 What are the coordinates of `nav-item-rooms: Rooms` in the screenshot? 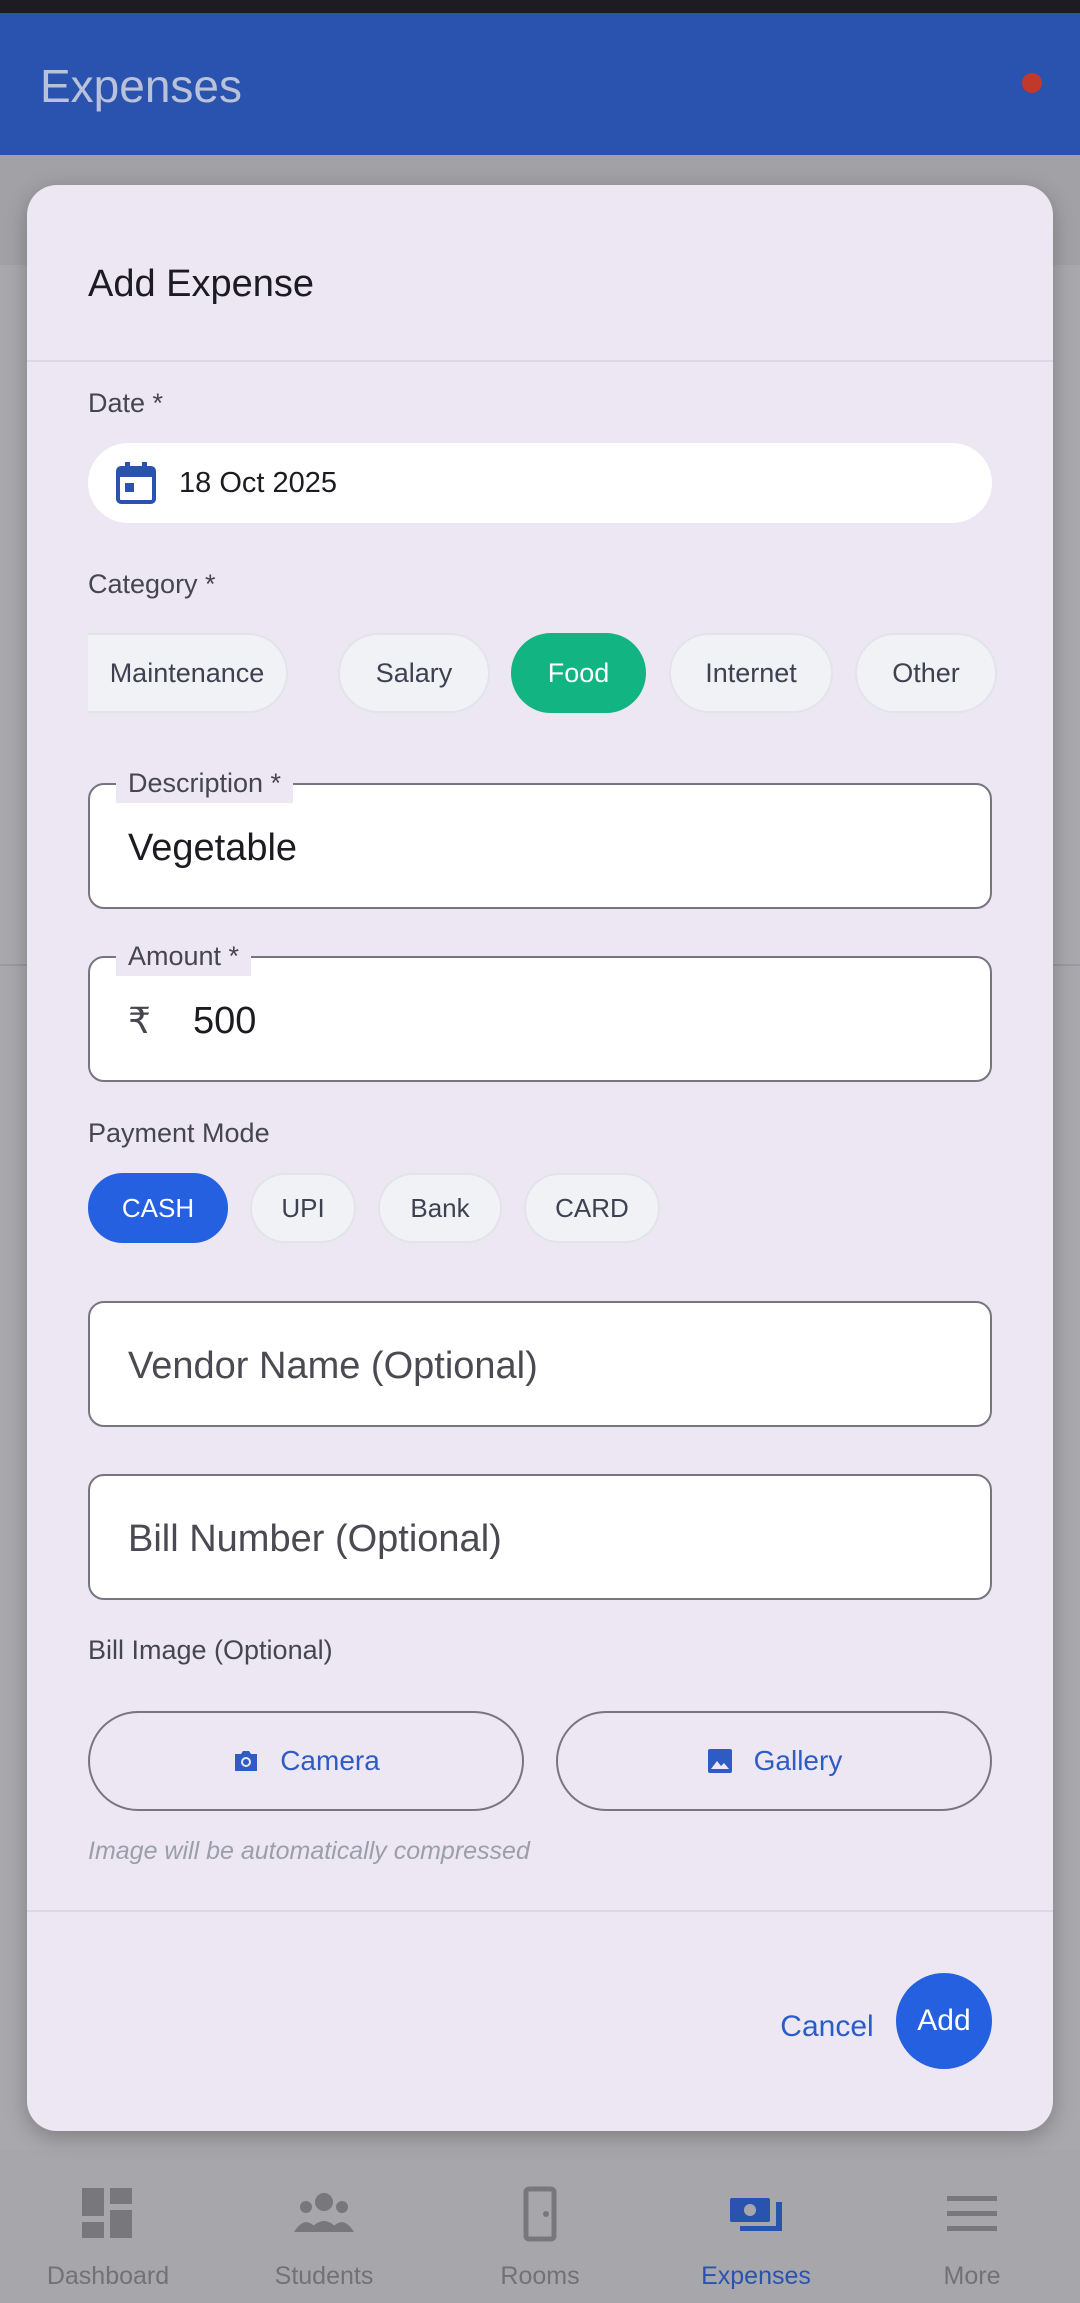 It's located at (540, 2226).